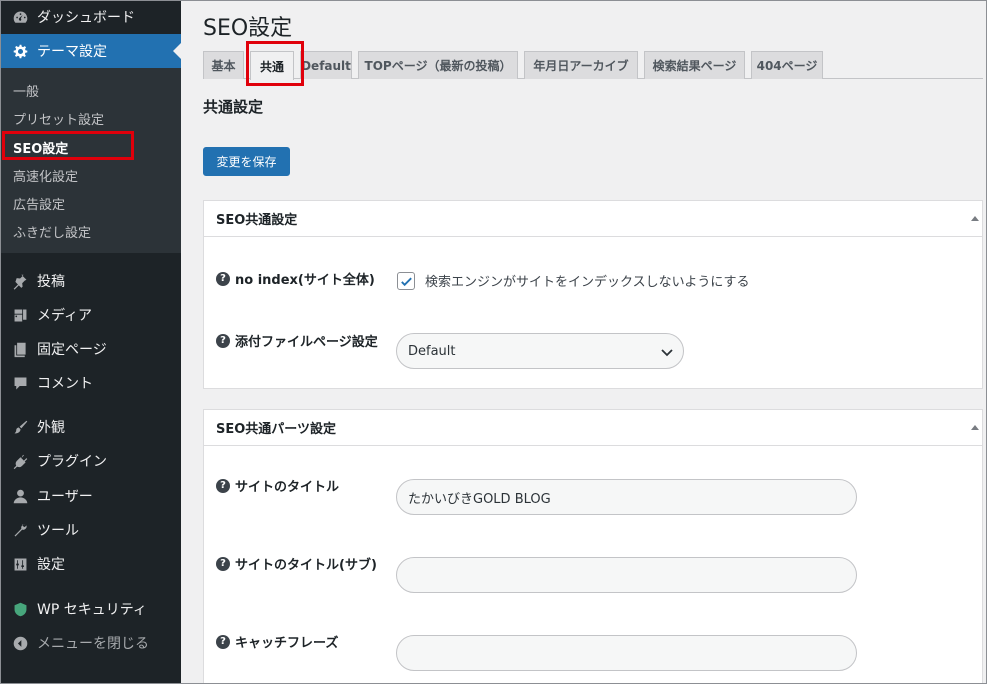 The image size is (987, 684). Describe the element at coordinates (72, 350) in the screenshot. I see `menu-pages-label: 固定ページ` at that location.